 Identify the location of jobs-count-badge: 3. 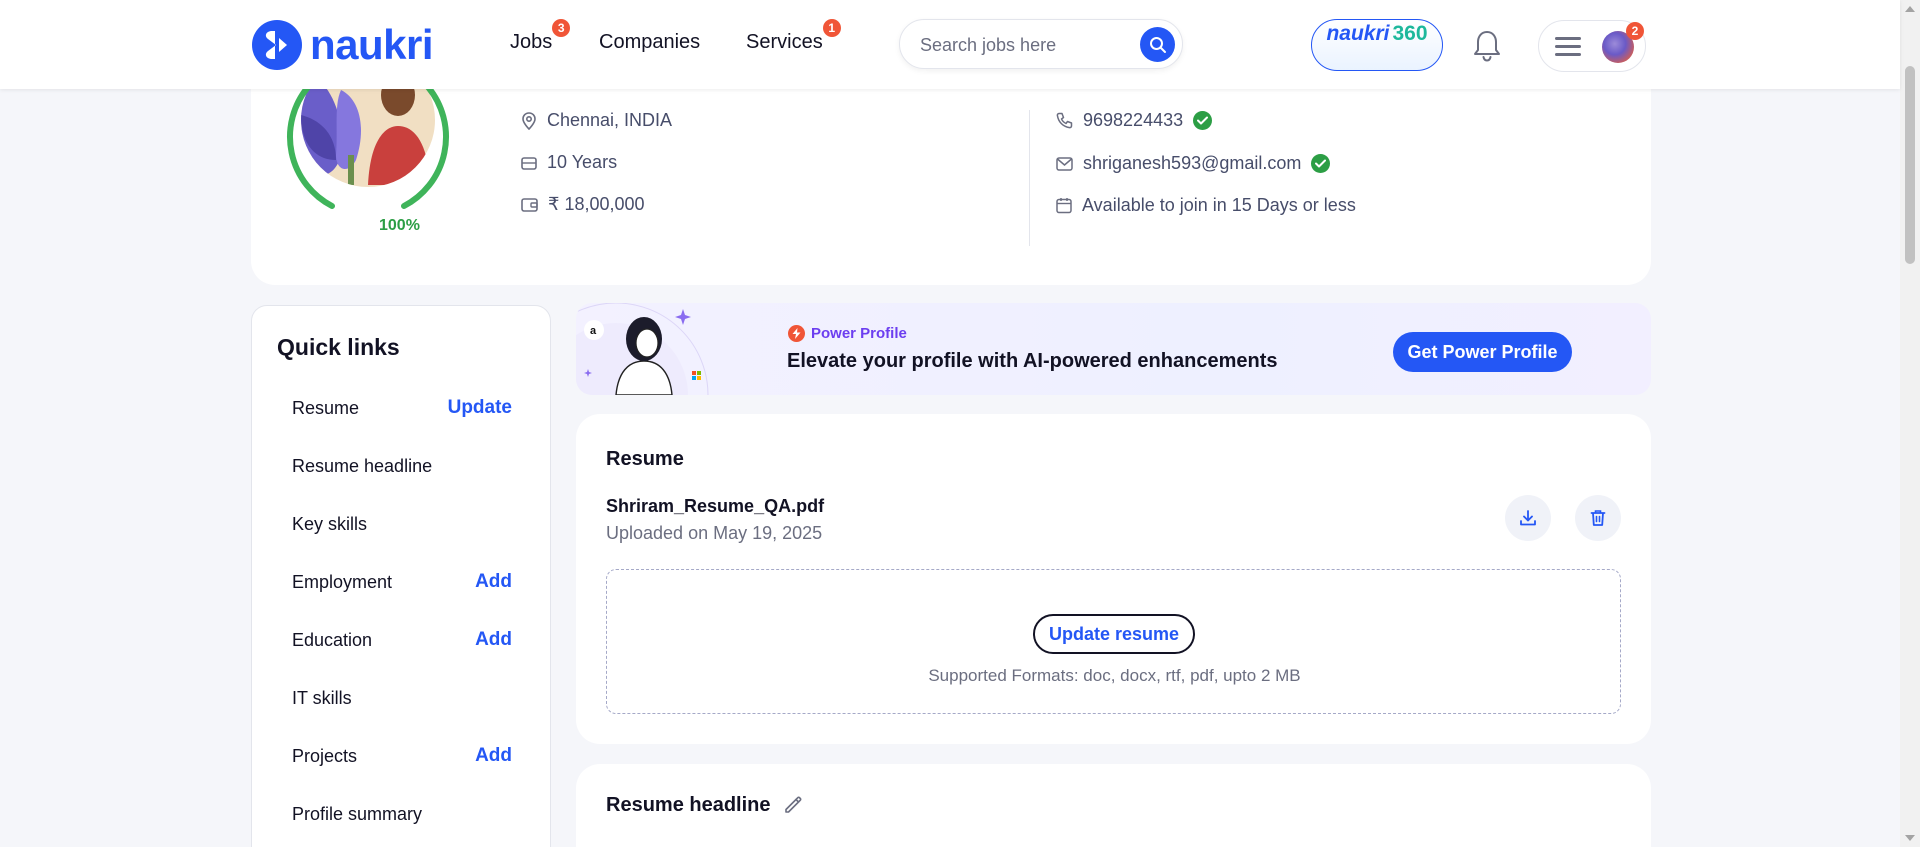
(561, 28).